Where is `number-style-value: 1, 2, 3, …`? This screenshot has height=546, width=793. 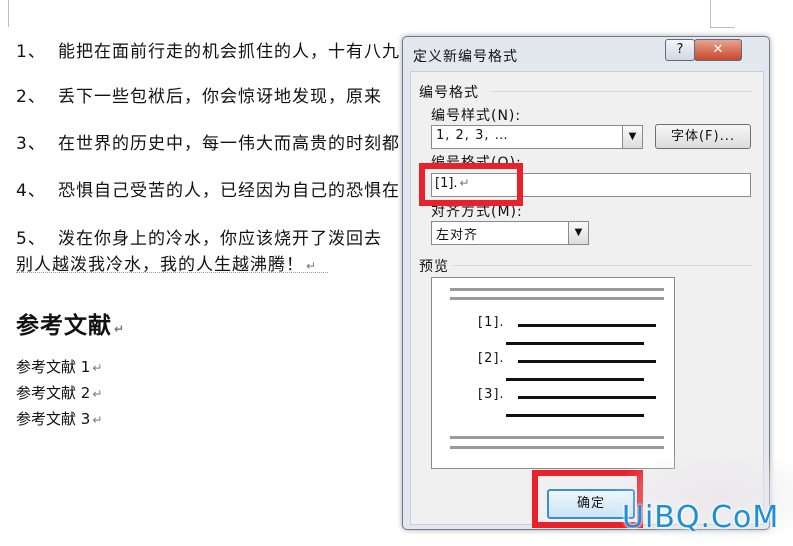 number-style-value: 1, 2, 3, … is located at coordinates (472, 135).